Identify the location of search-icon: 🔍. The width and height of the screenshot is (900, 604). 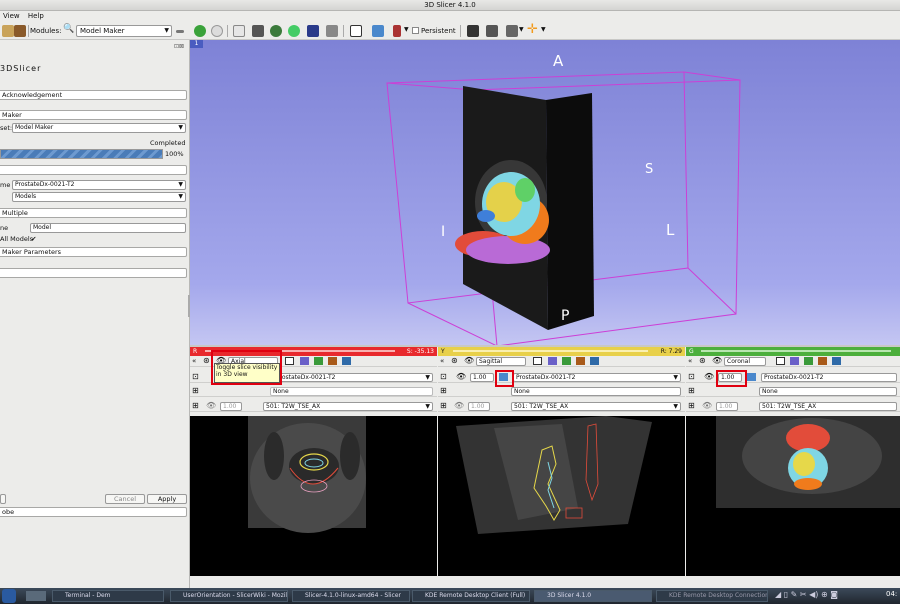
(68, 29).